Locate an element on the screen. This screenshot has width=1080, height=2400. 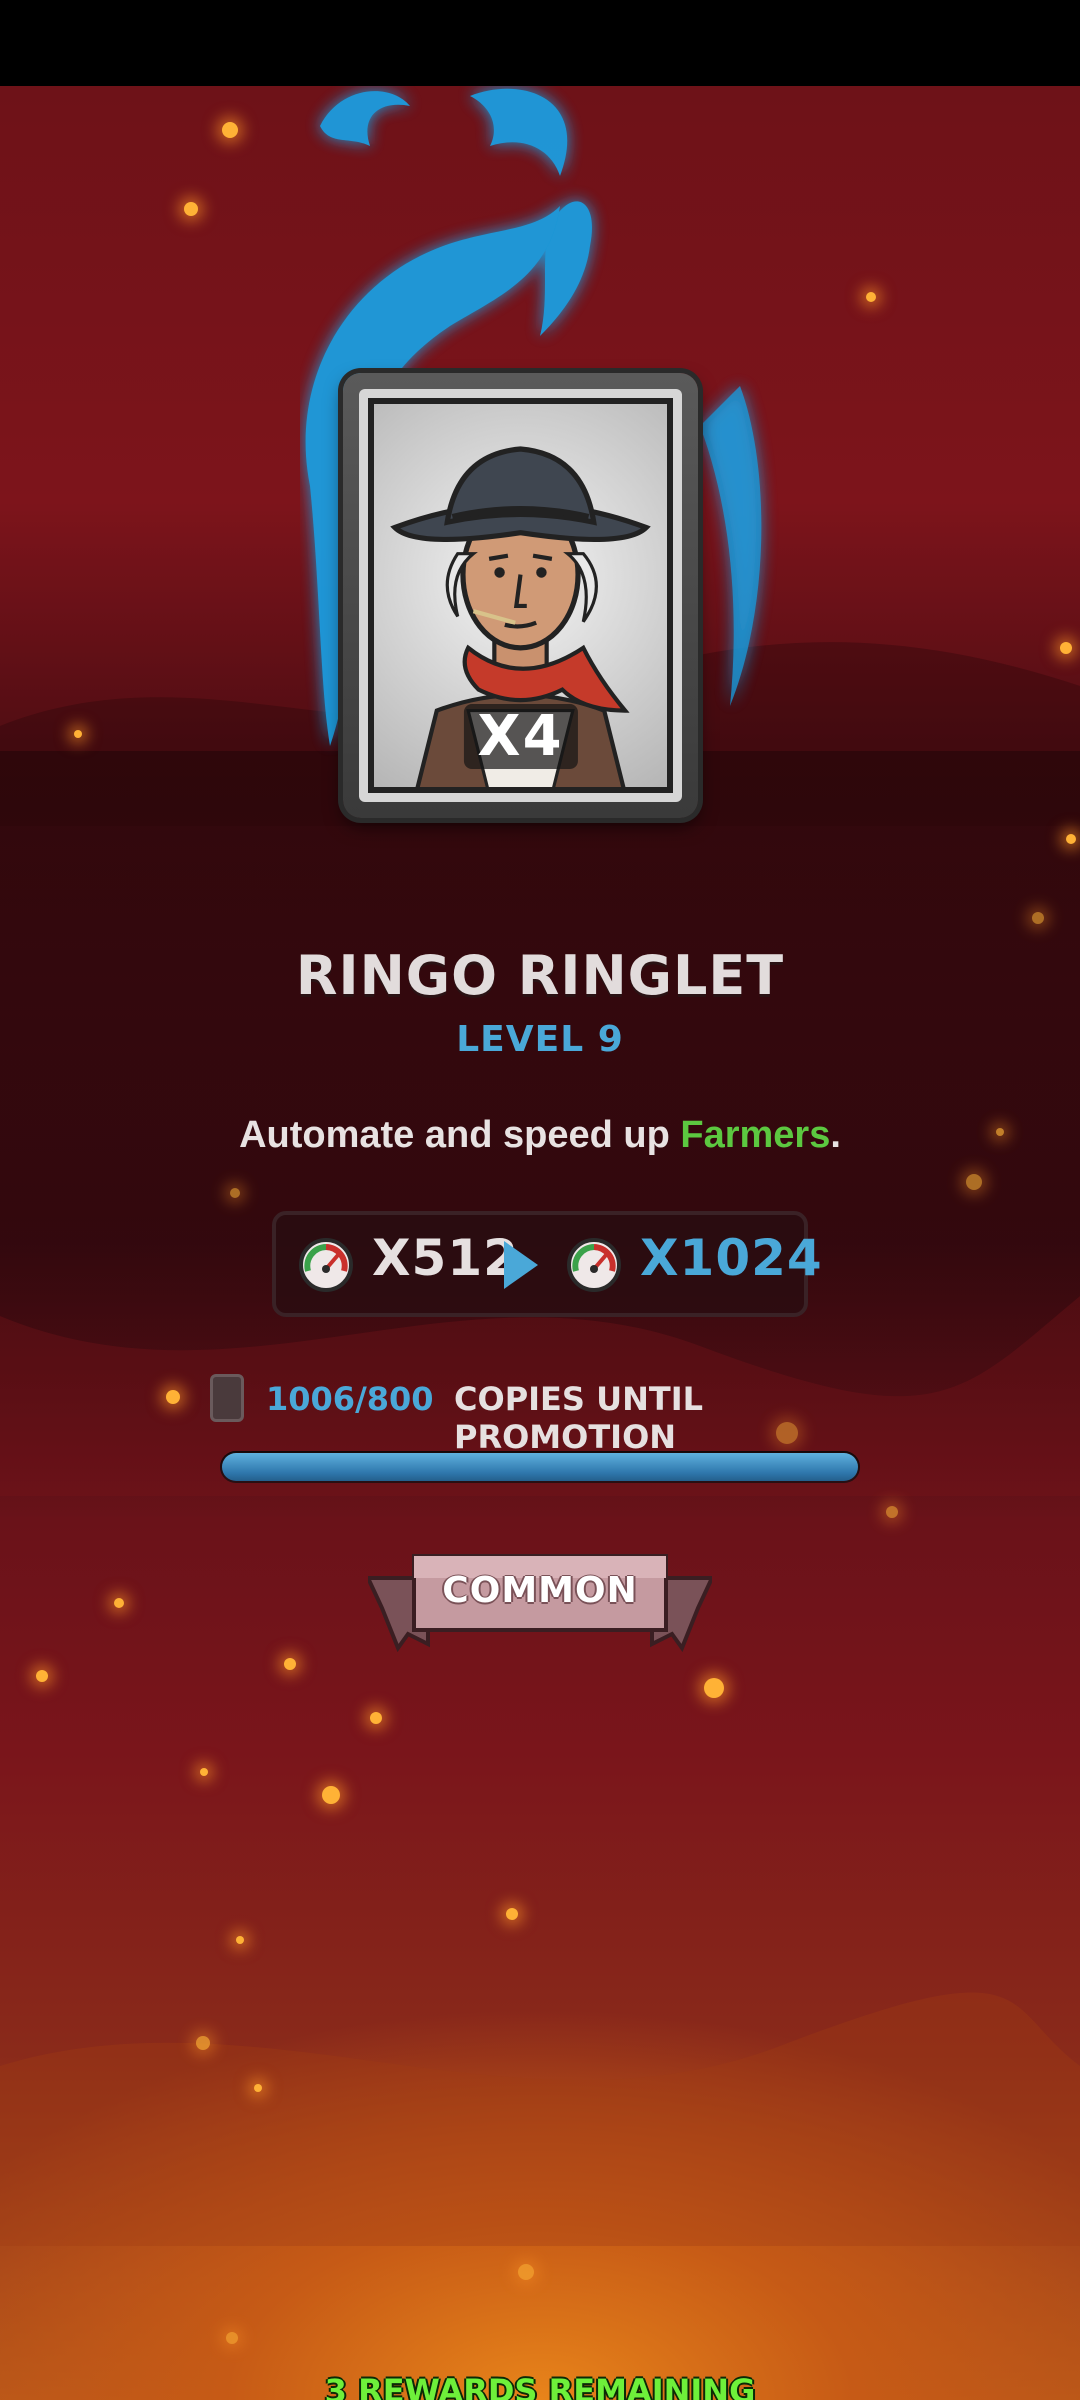
arrow-right-icon is located at coordinates (521, 1265).